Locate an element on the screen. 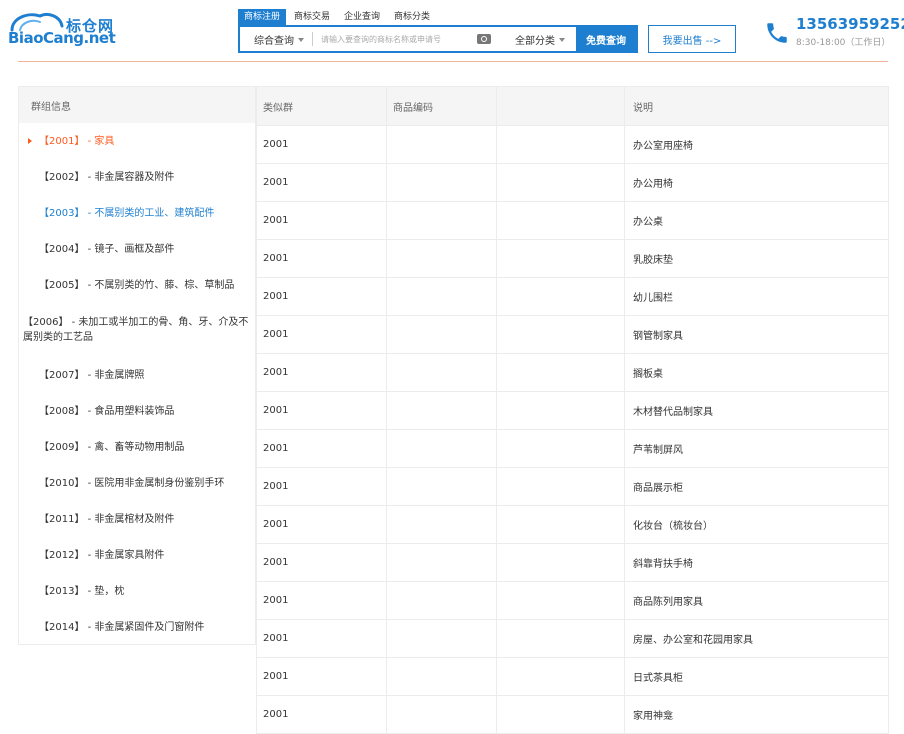 This screenshot has height=734, width=904. sidebar-item-2003: 【2003】 - 不属别类的工业、建筑配件 is located at coordinates (137, 213).